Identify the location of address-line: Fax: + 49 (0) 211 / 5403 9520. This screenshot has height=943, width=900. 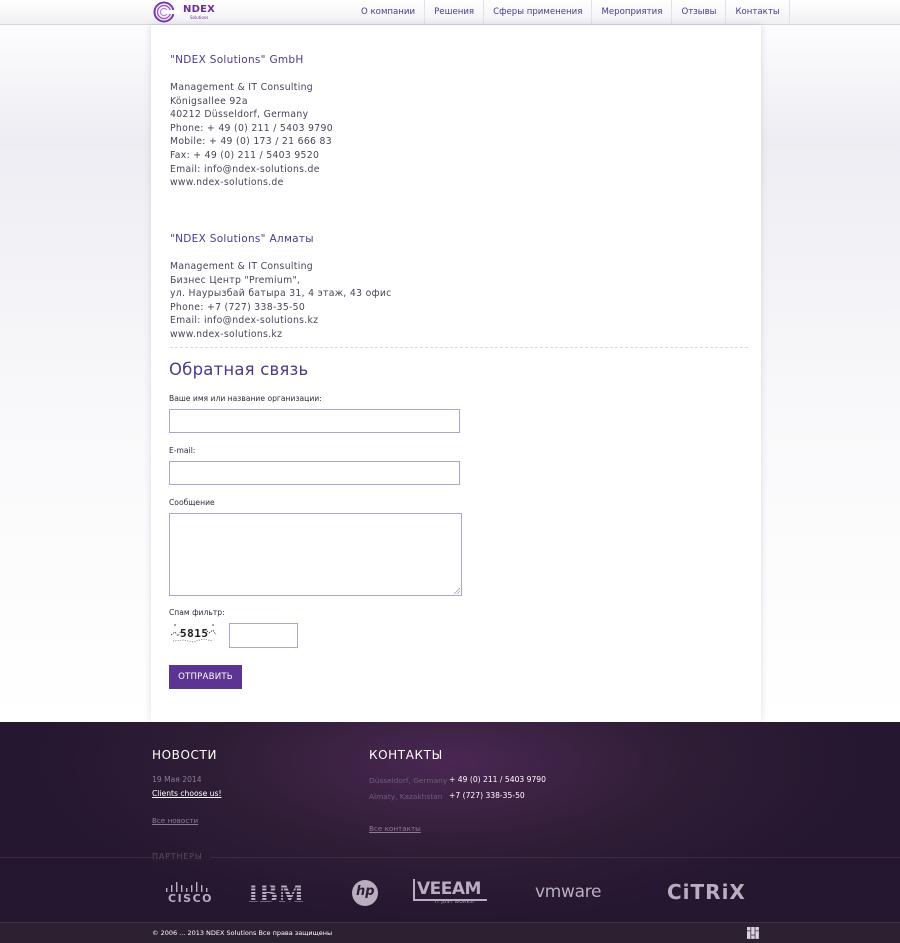
(245, 155).